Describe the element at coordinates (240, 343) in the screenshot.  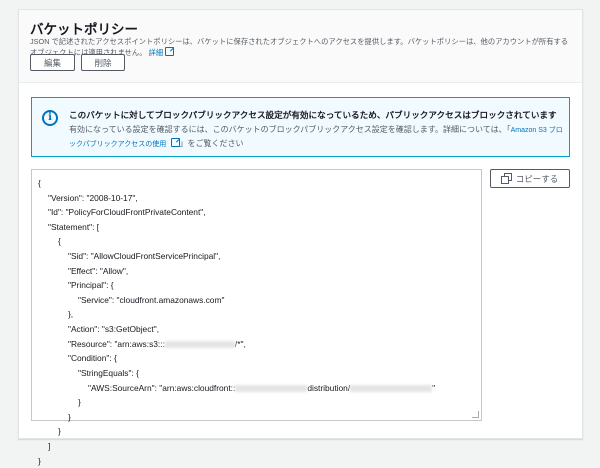
I see `policy-text: /*",` at that location.